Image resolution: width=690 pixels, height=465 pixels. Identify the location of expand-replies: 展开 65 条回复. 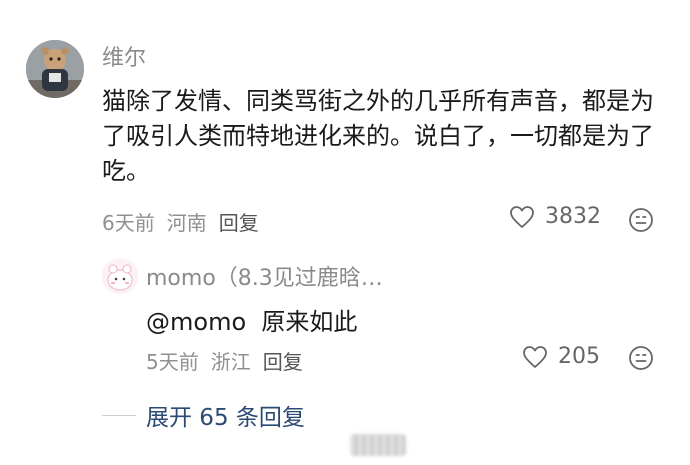
(203, 415).